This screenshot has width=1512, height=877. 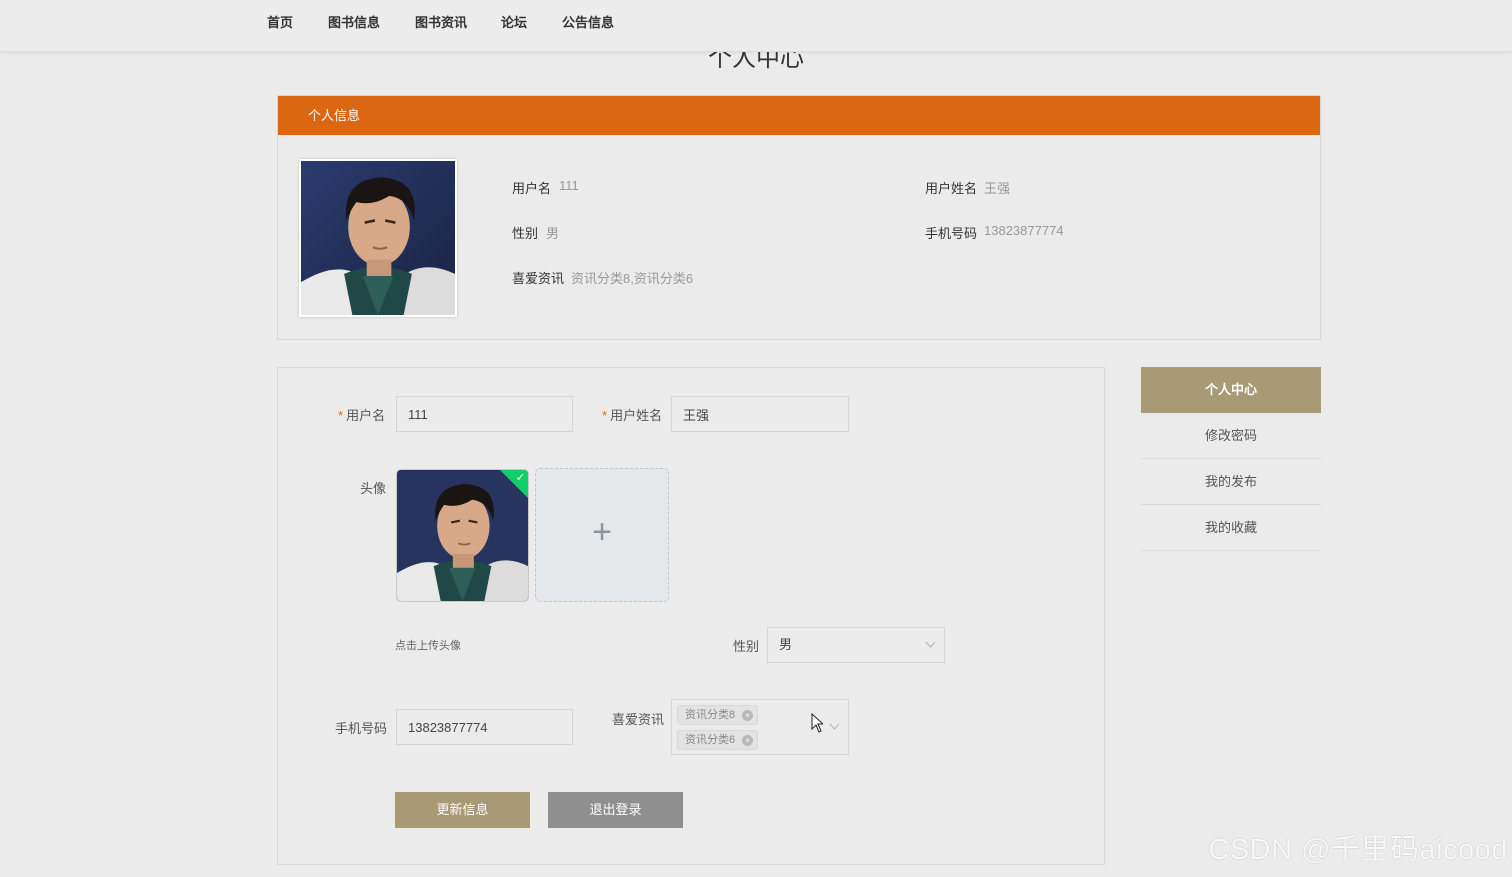 I want to click on nav-announcements: 公告信息, so click(x=588, y=23).